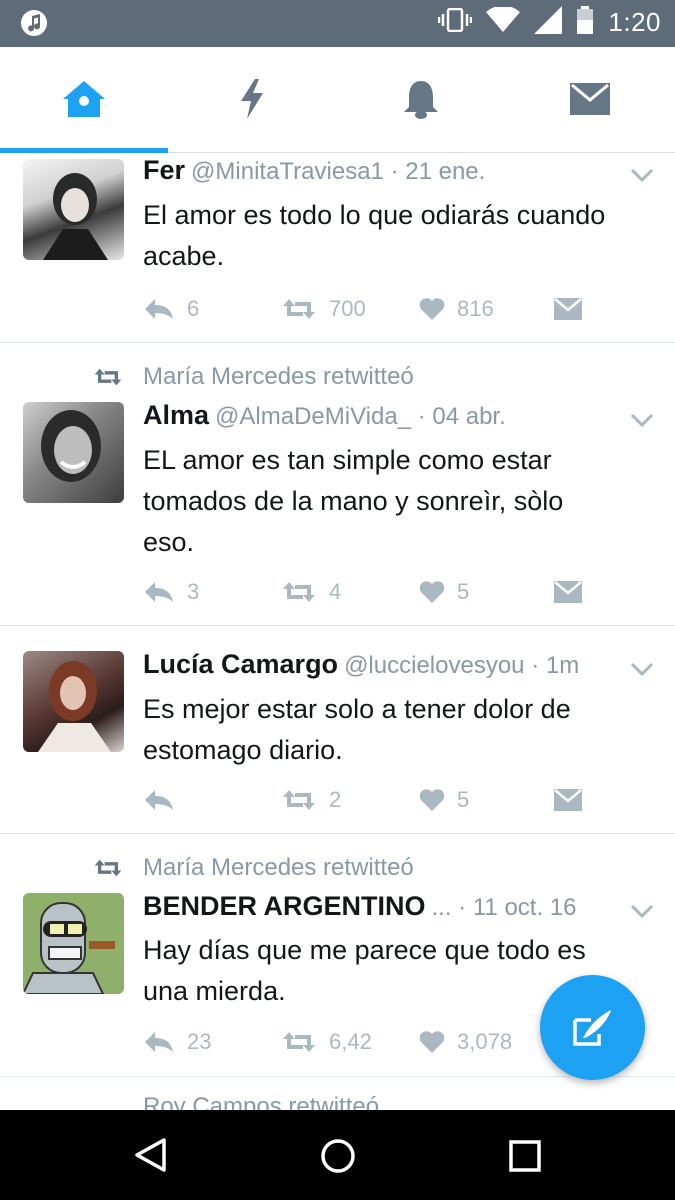 The image size is (675, 1200). Describe the element at coordinates (350, 1041) in the screenshot. I see `retweet-count: 6,42` at that location.